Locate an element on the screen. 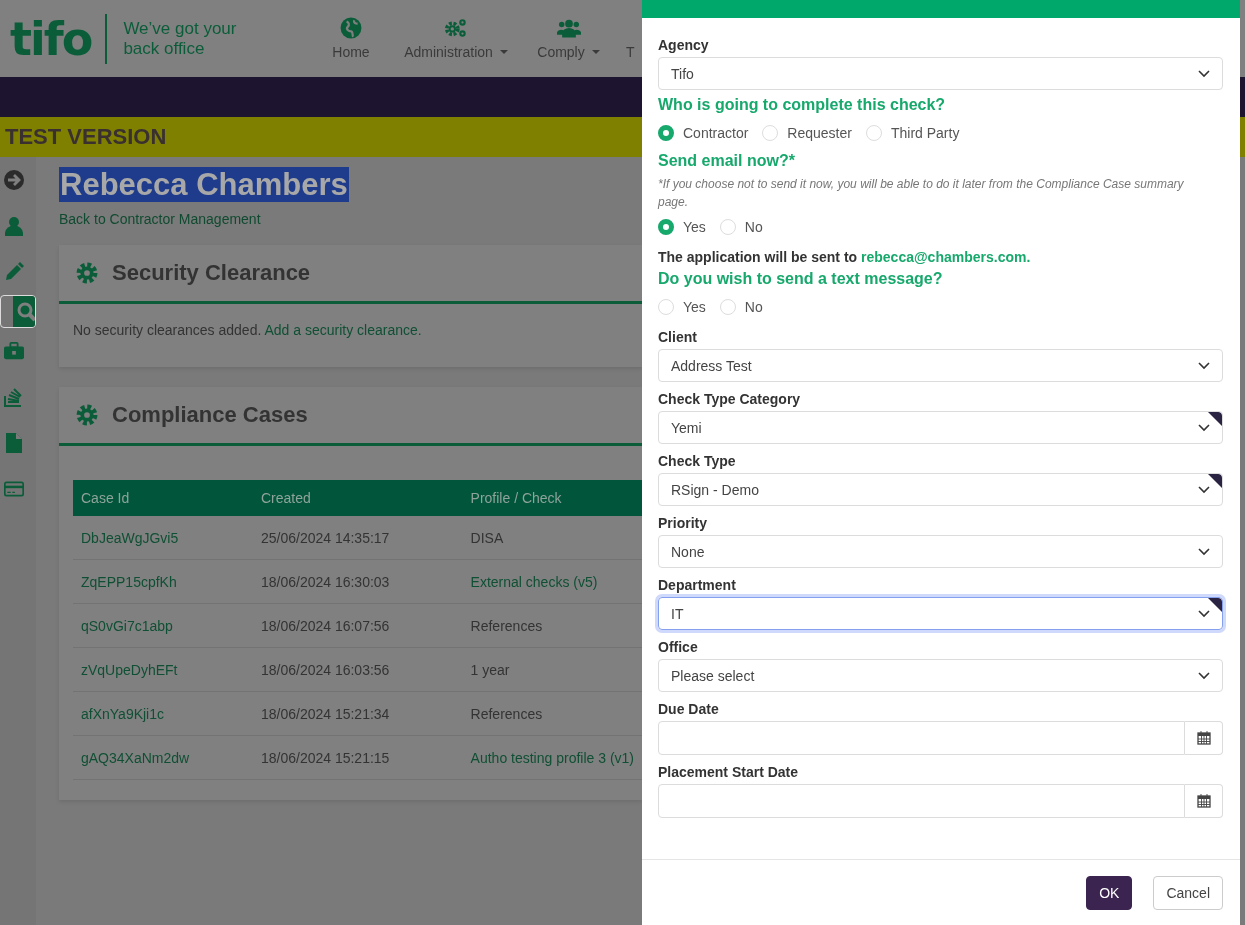 The image size is (1245, 925). credit-card-icon is located at coordinates (14, 489).